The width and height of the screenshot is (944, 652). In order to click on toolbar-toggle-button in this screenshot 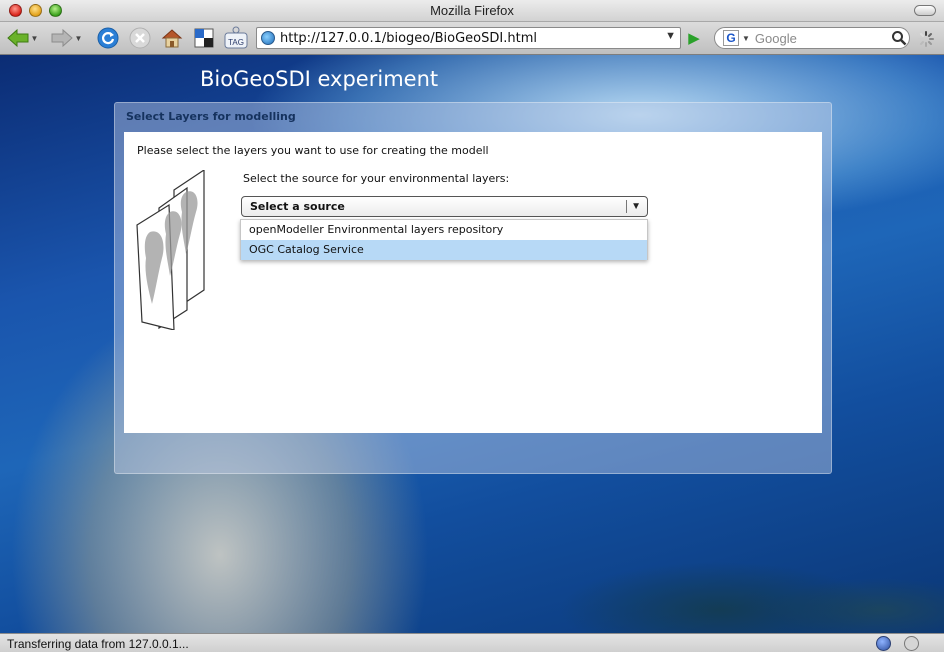, I will do `click(925, 10)`.